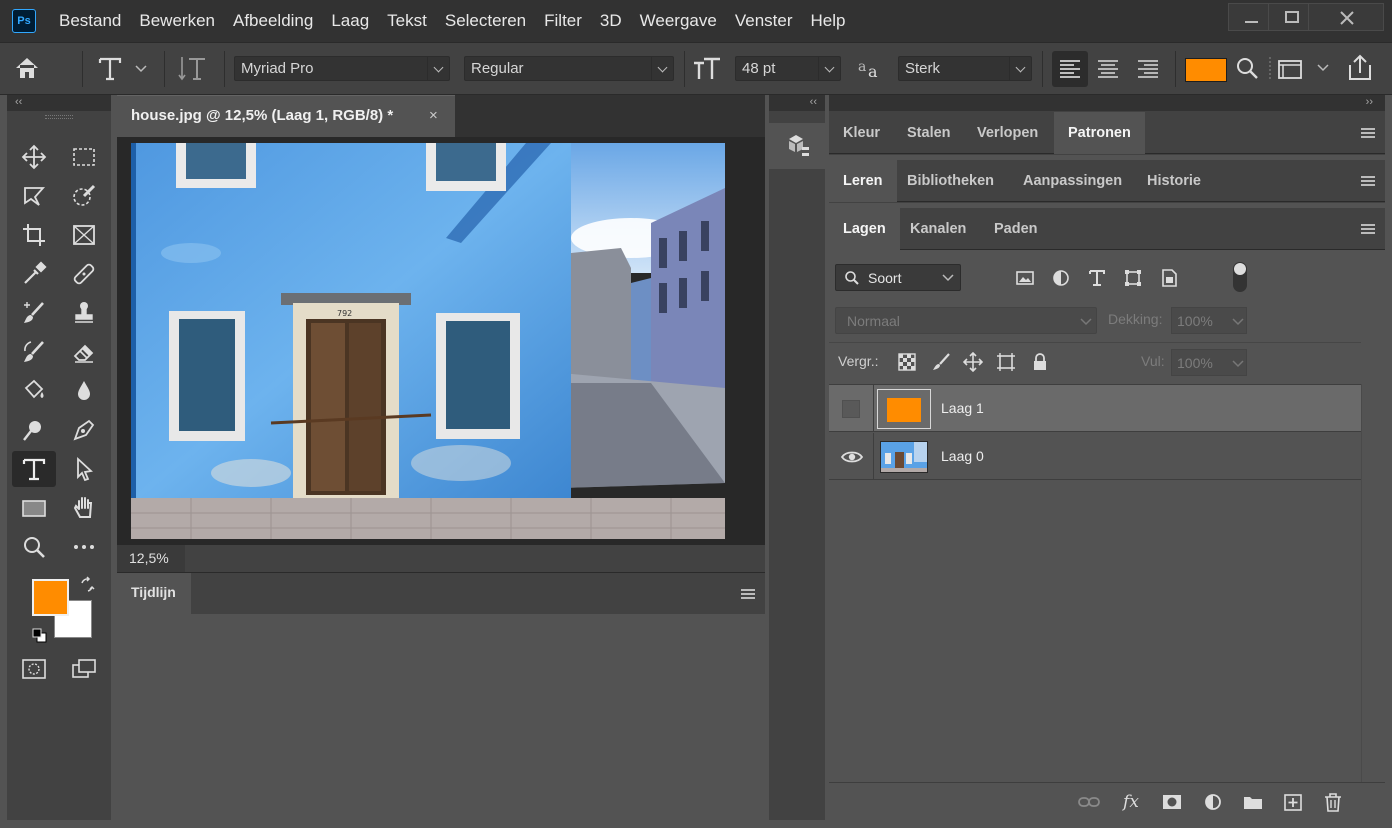 The image size is (1392, 828). I want to click on lock-artboard-button, so click(1006, 362).